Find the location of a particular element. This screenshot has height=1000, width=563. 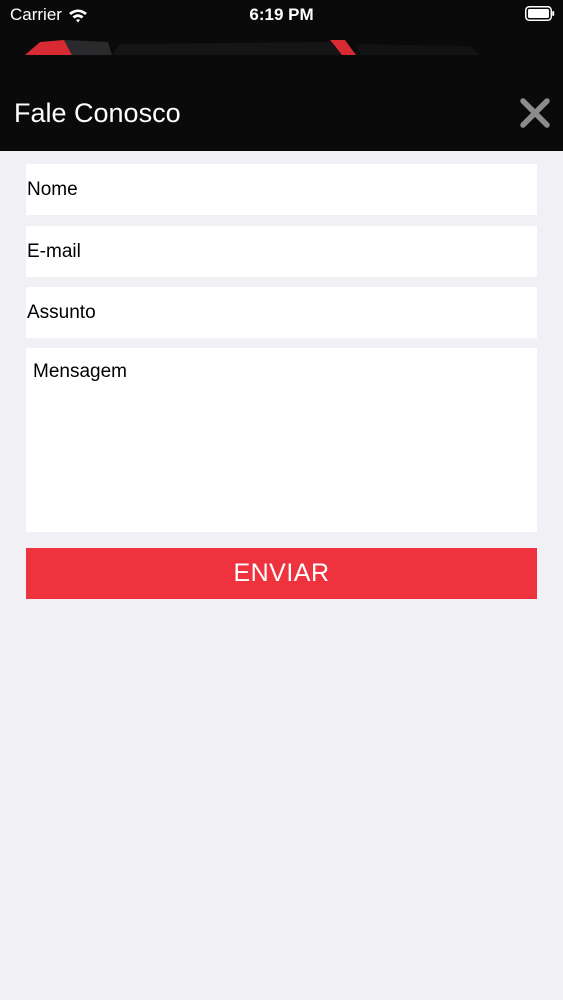

status-time: 6:19 PM is located at coordinates (281, 14).